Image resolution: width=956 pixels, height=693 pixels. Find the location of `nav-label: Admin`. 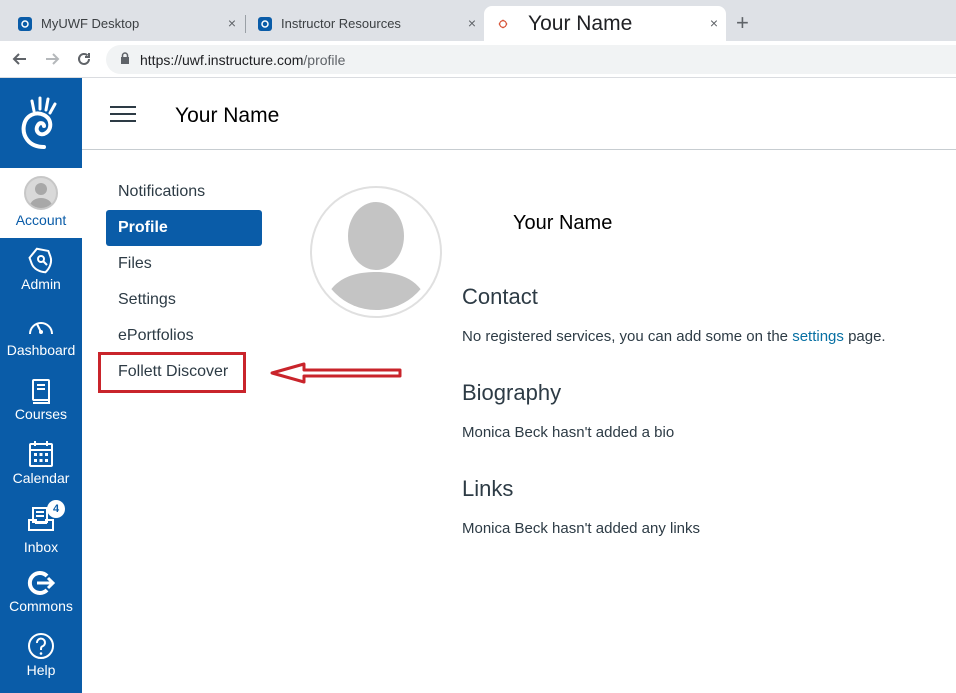

nav-label: Admin is located at coordinates (41, 284).